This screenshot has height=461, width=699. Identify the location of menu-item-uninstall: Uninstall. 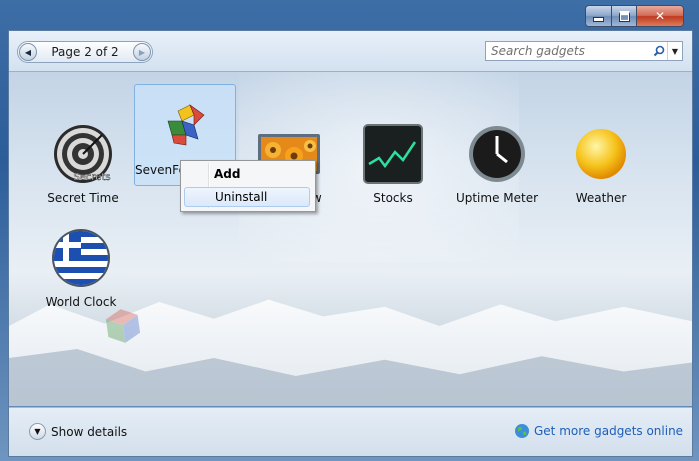
(247, 197).